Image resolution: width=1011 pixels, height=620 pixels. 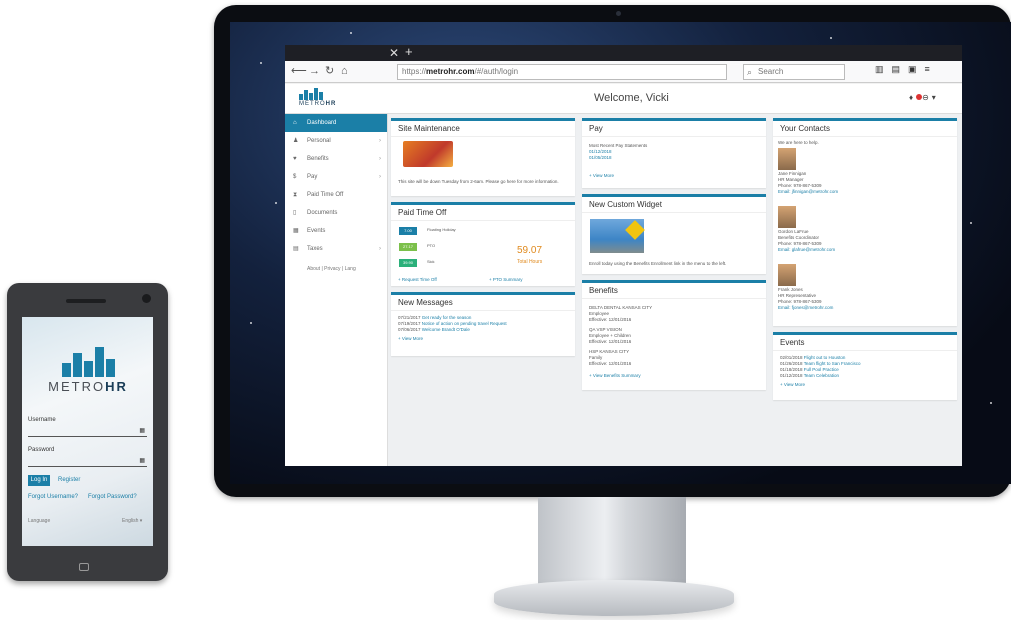 What do you see at coordinates (336, 213) in the screenshot?
I see `sidebar-item-documents: ▯ Documents` at bounding box center [336, 213].